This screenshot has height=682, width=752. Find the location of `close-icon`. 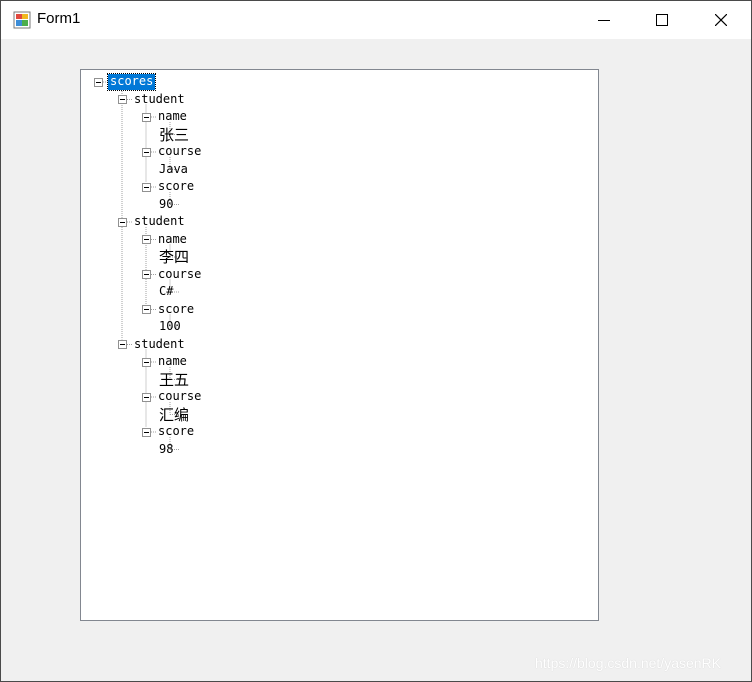

close-icon is located at coordinates (721, 20).